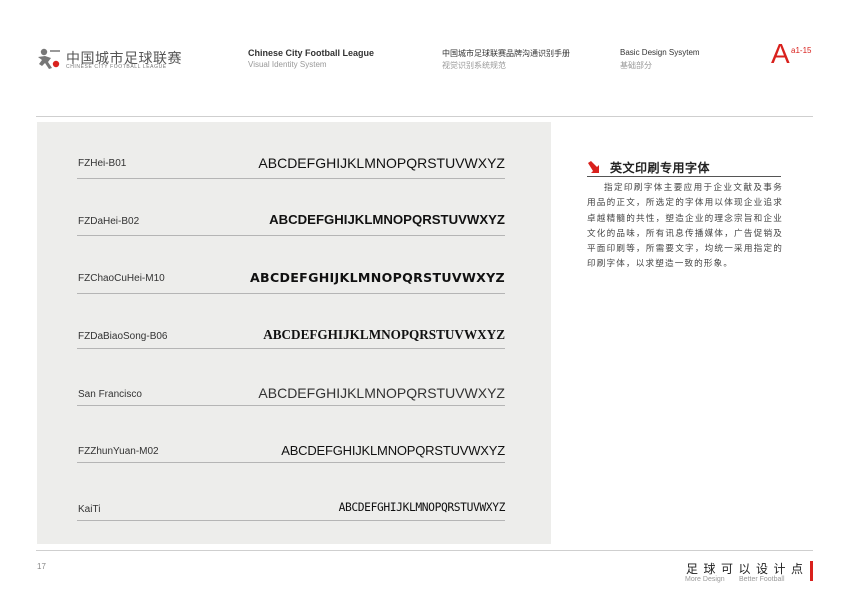 The height and width of the screenshot is (600, 849). What do you see at coordinates (118, 451) in the screenshot?
I see `font-name-fzzhunyuan: FZZhunYuan-M02` at bounding box center [118, 451].